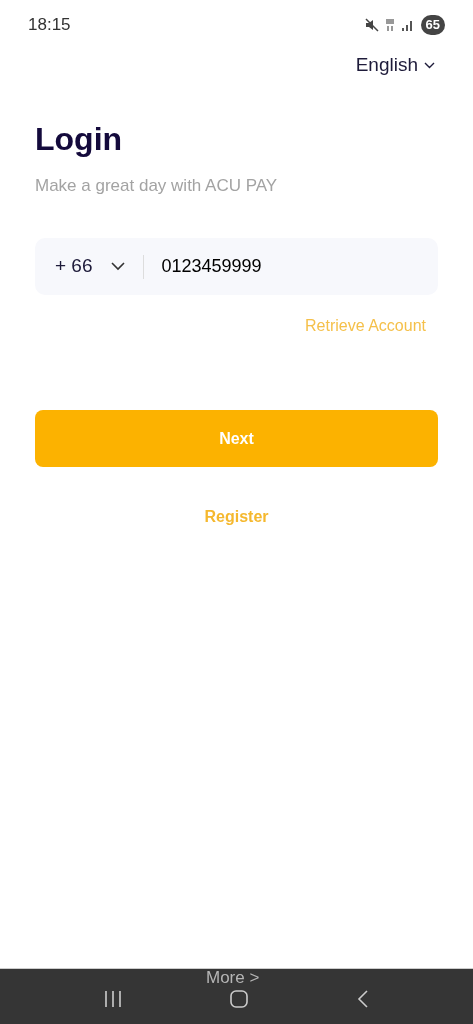 This screenshot has width=473, height=1024. I want to click on phone-number: 0123459999, so click(211, 266).